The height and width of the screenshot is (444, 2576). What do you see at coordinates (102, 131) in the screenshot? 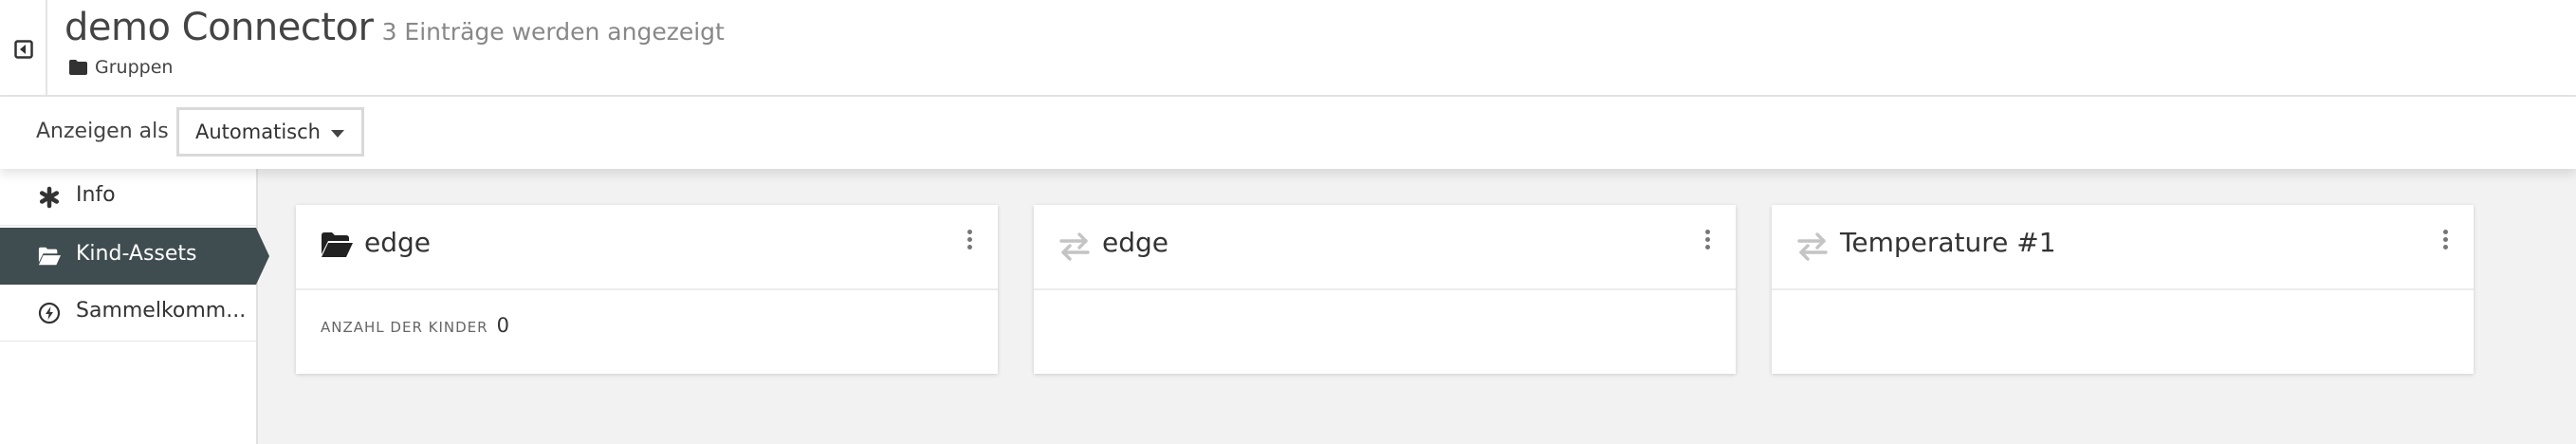
I see `display-as-label: Anzeigen als` at bounding box center [102, 131].